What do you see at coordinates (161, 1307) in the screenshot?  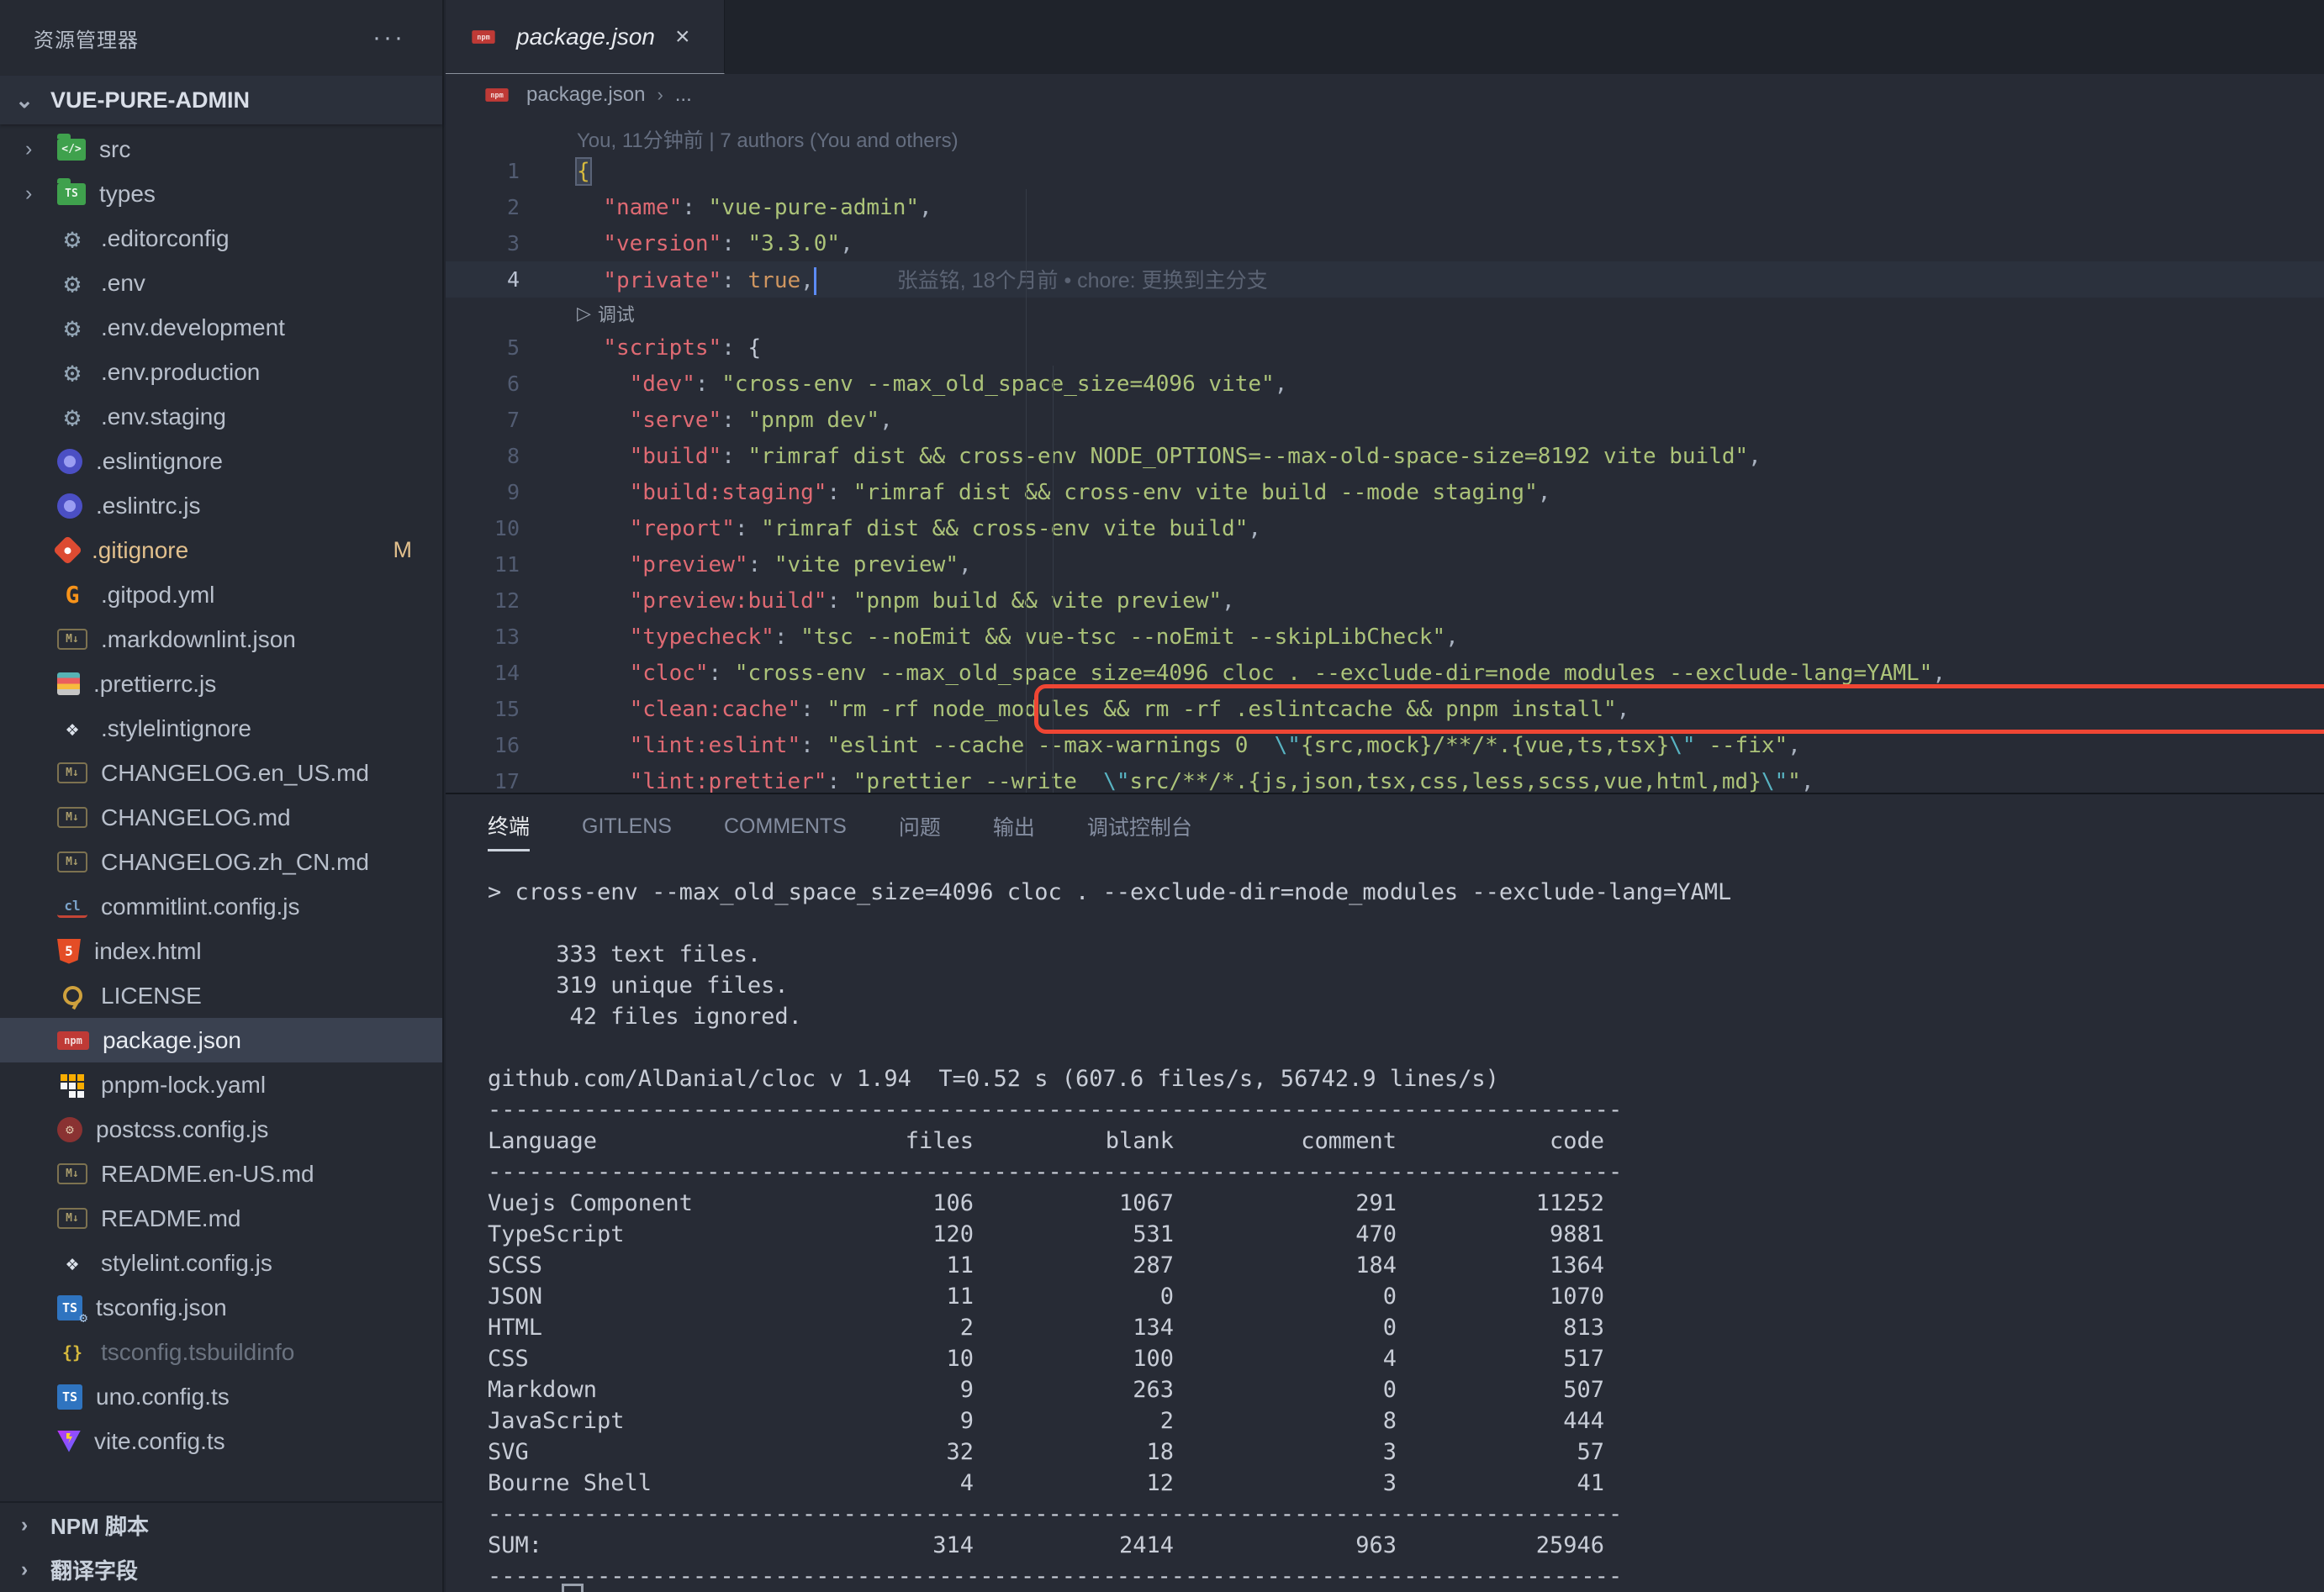 I see `file-label: tsconfig.json` at bounding box center [161, 1307].